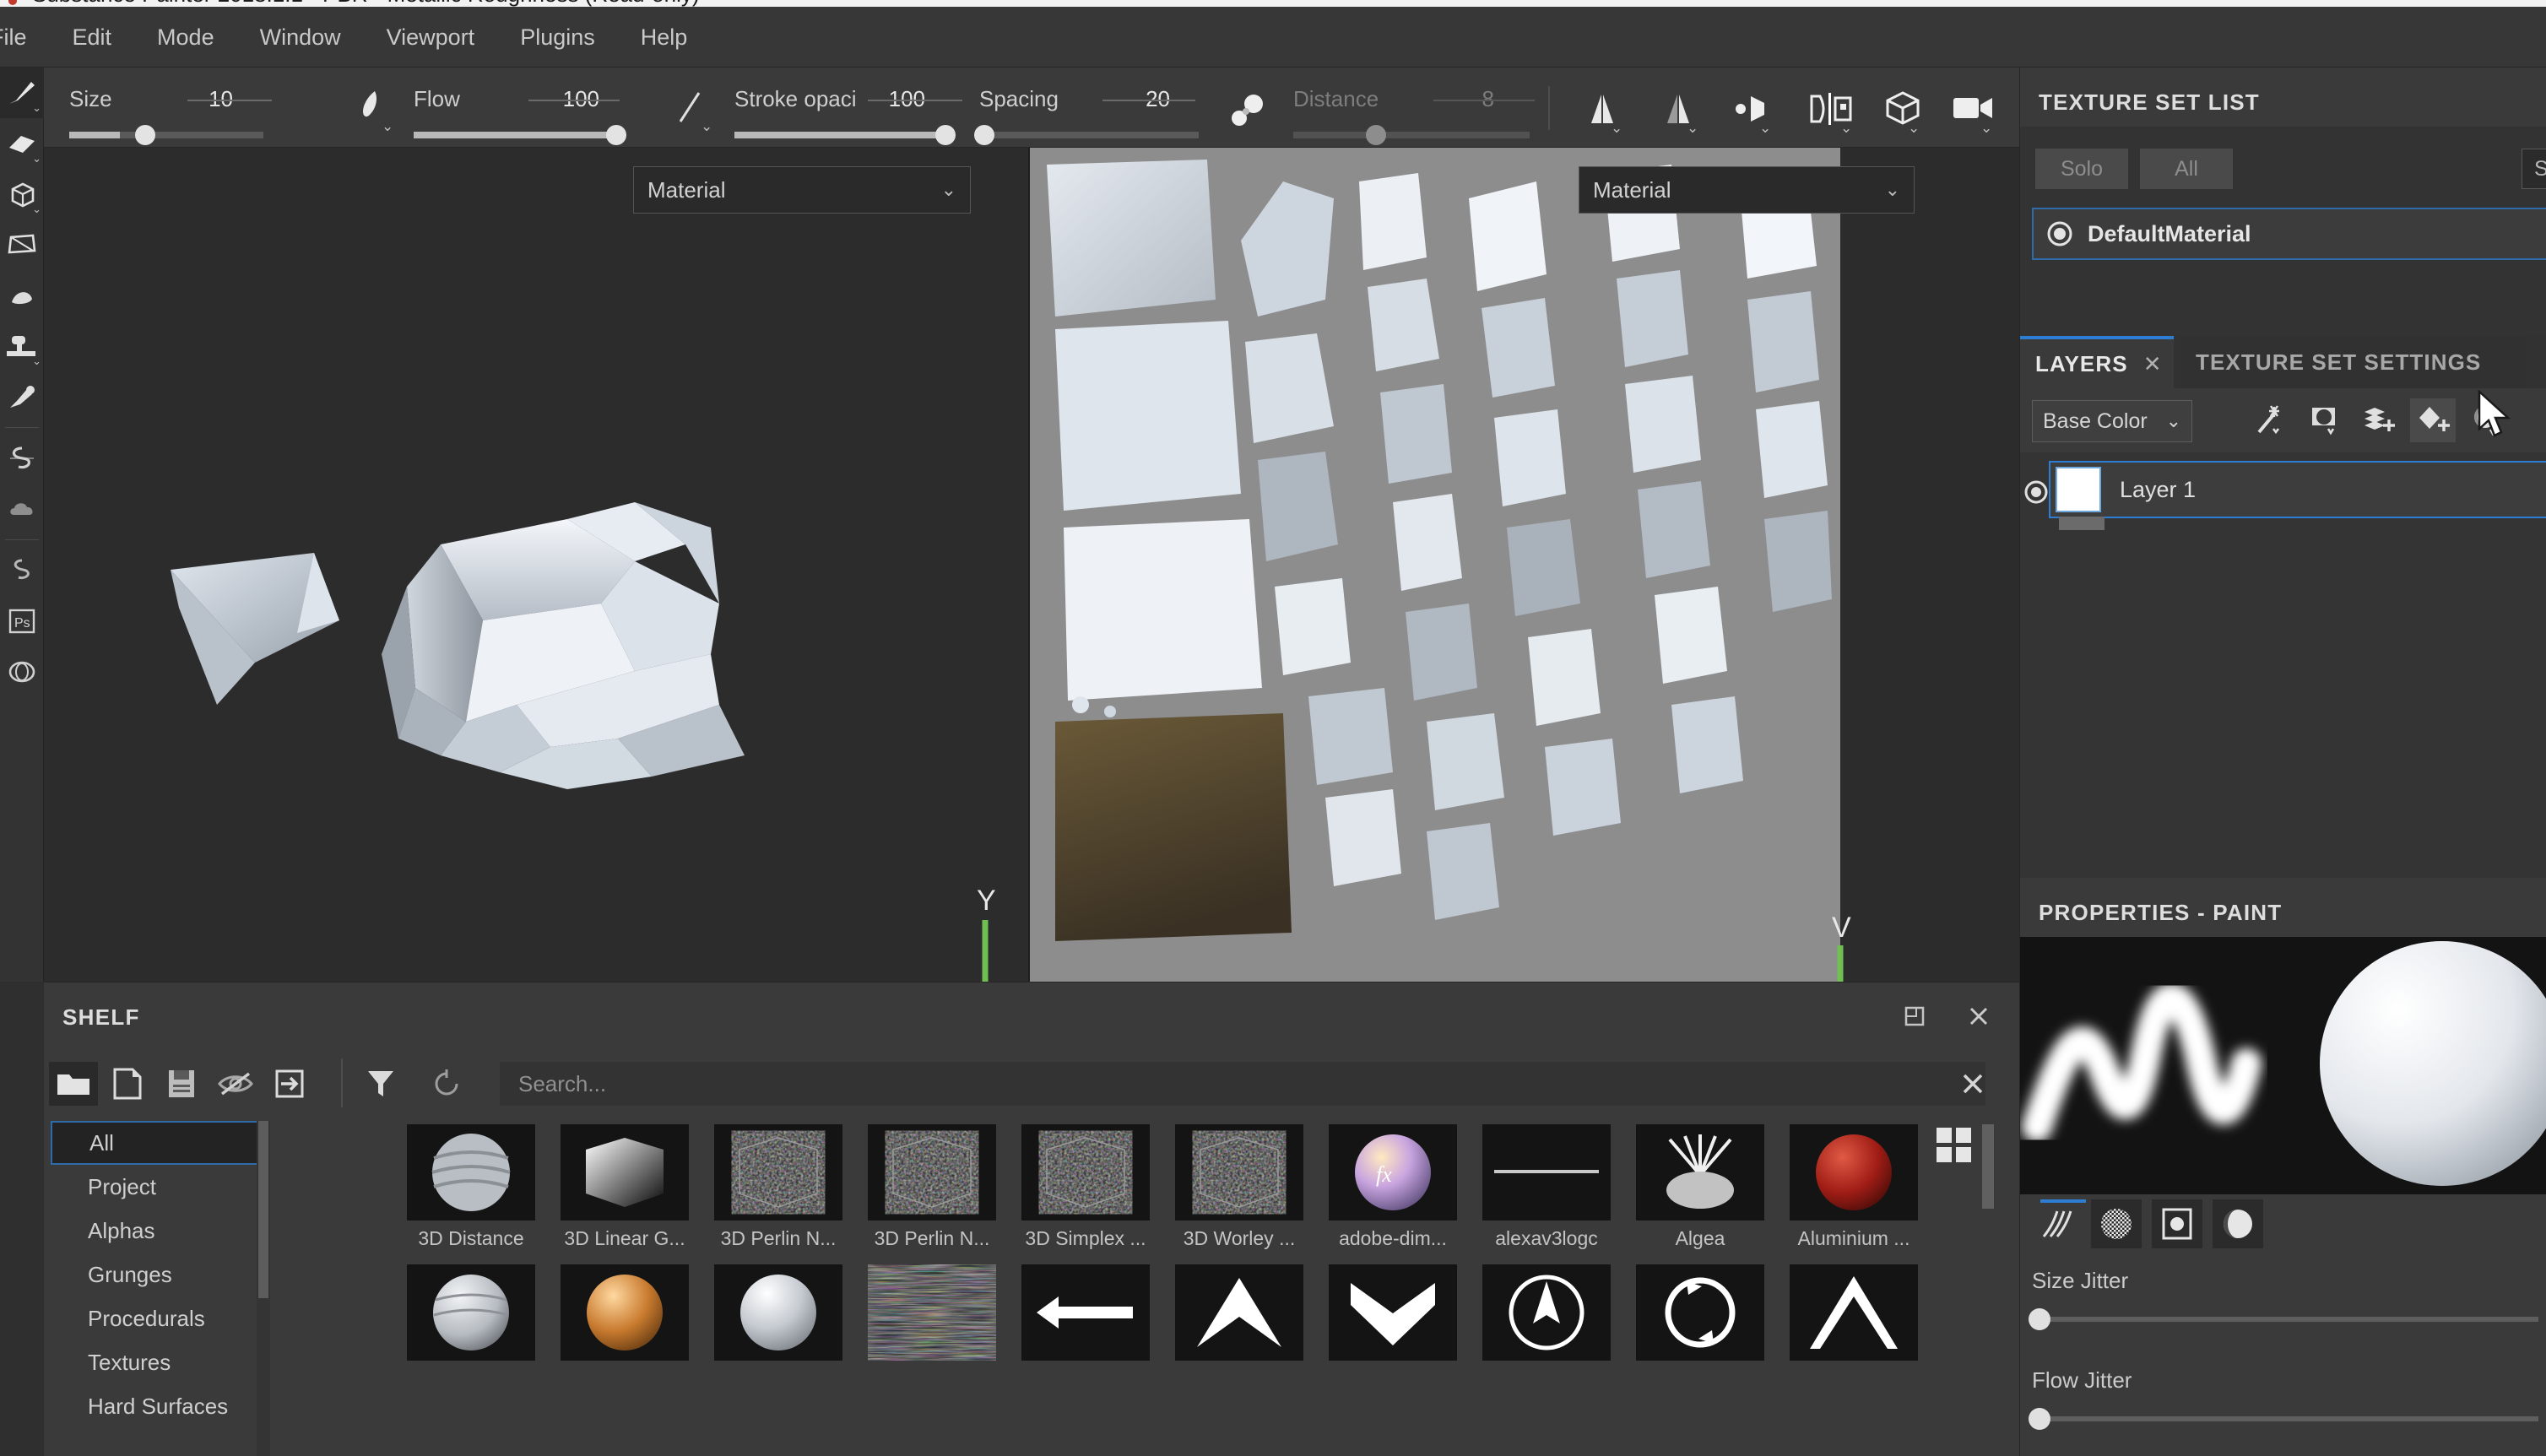 This screenshot has height=1456, width=2546. Describe the element at coordinates (263, 1288) in the screenshot. I see `shelf-category-scrollbar` at that location.